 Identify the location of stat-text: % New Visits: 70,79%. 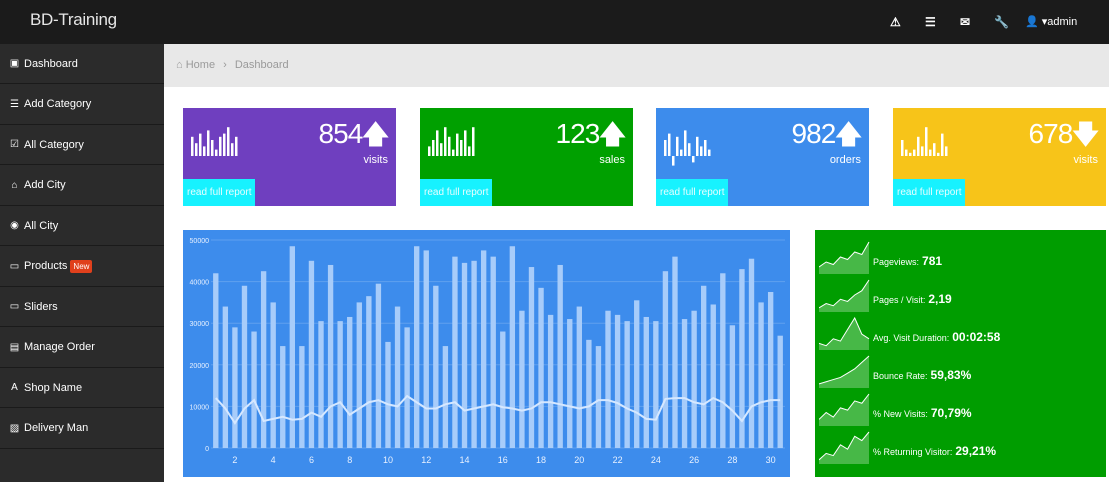
(922, 413).